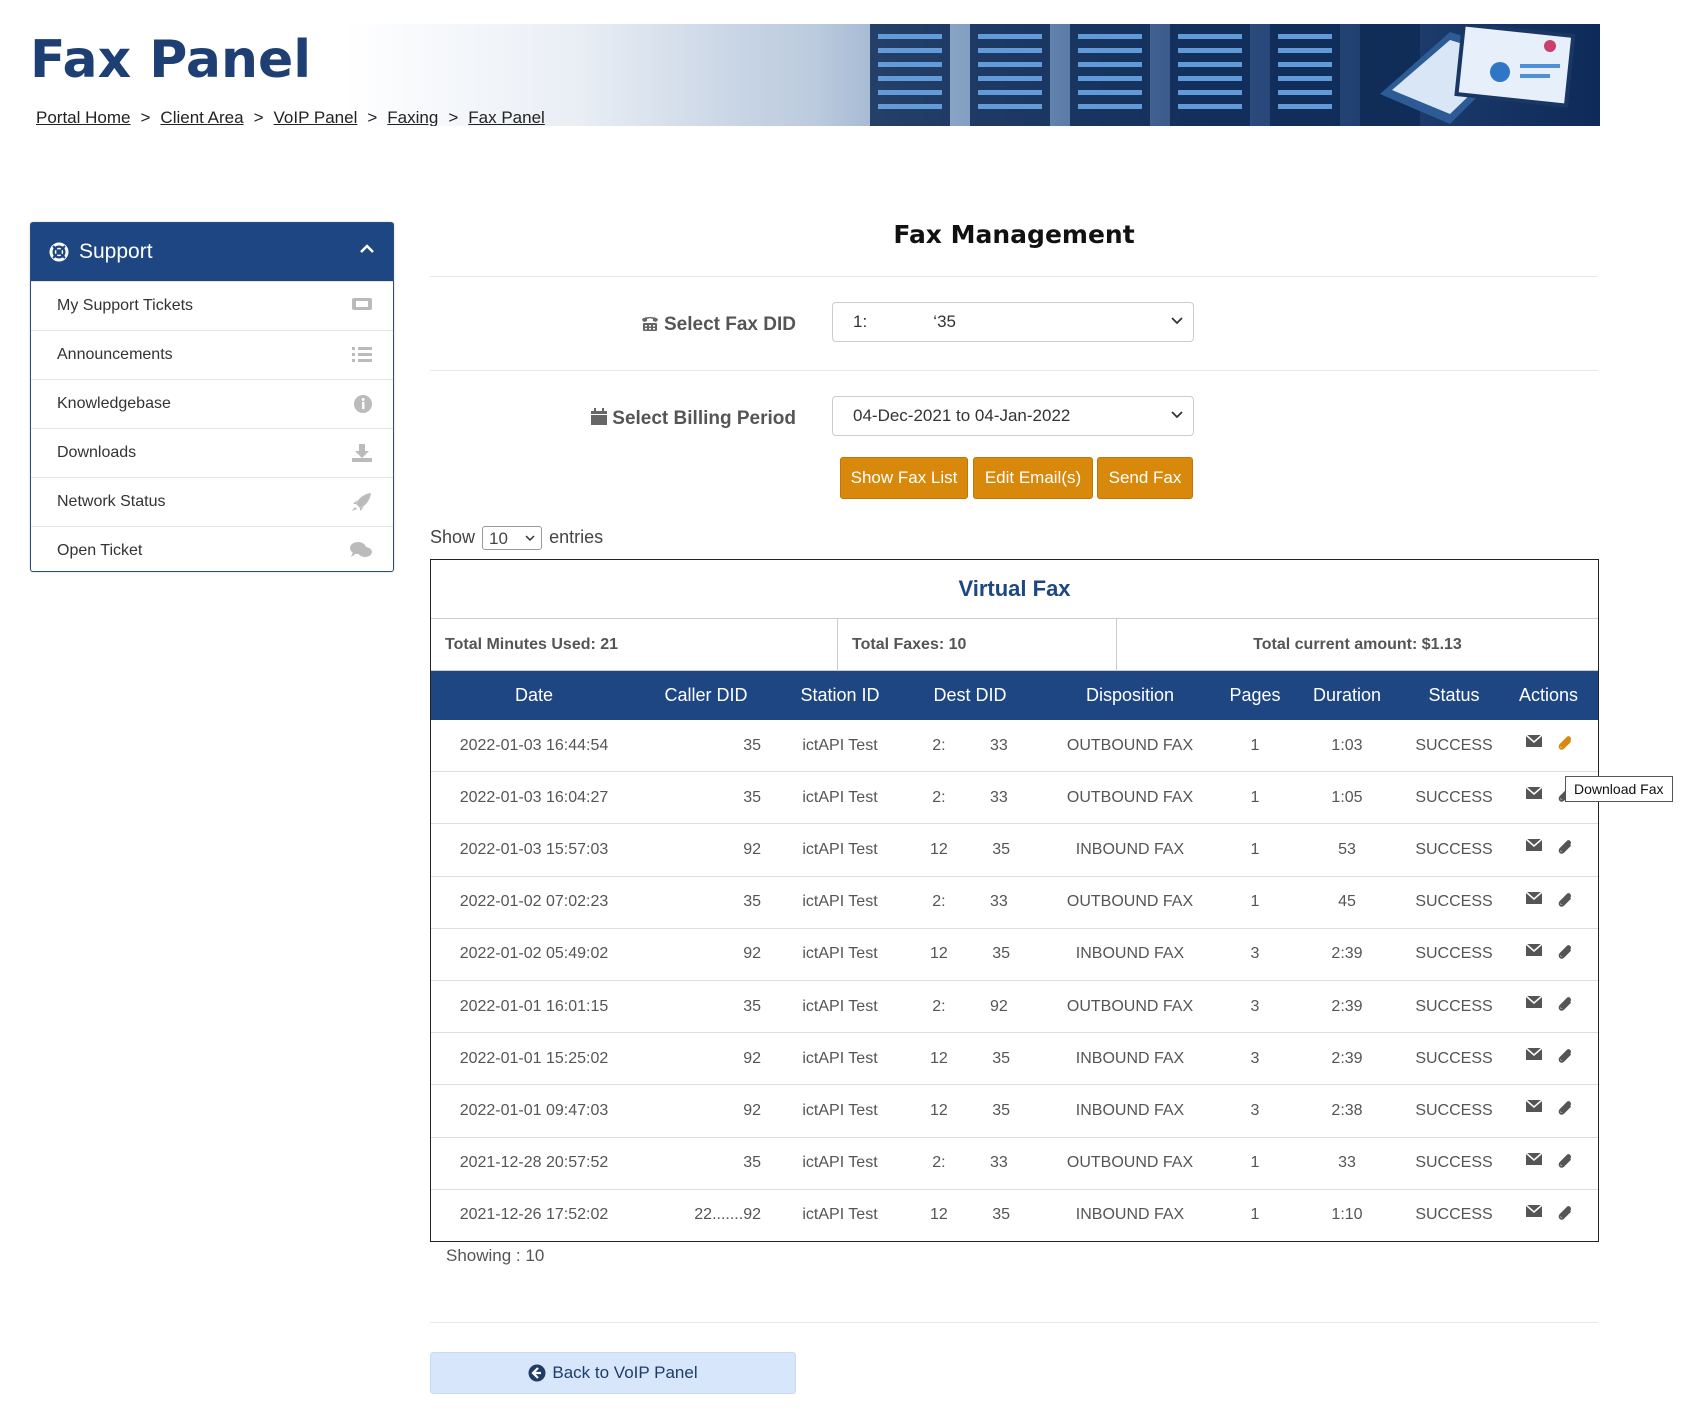 The width and height of the screenshot is (1695, 1424). I want to click on entries-select: 10, so click(512, 538).